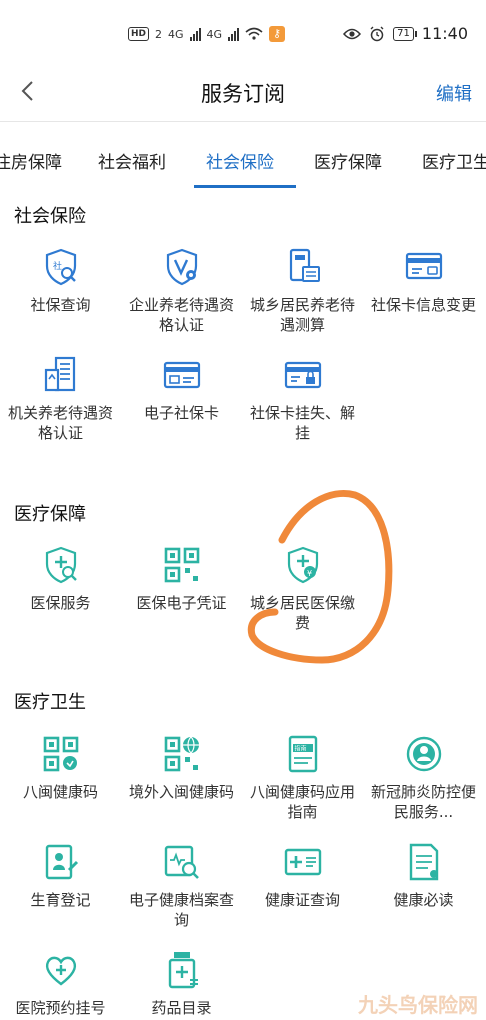  I want to click on svg-text: 指南, so click(300, 749).